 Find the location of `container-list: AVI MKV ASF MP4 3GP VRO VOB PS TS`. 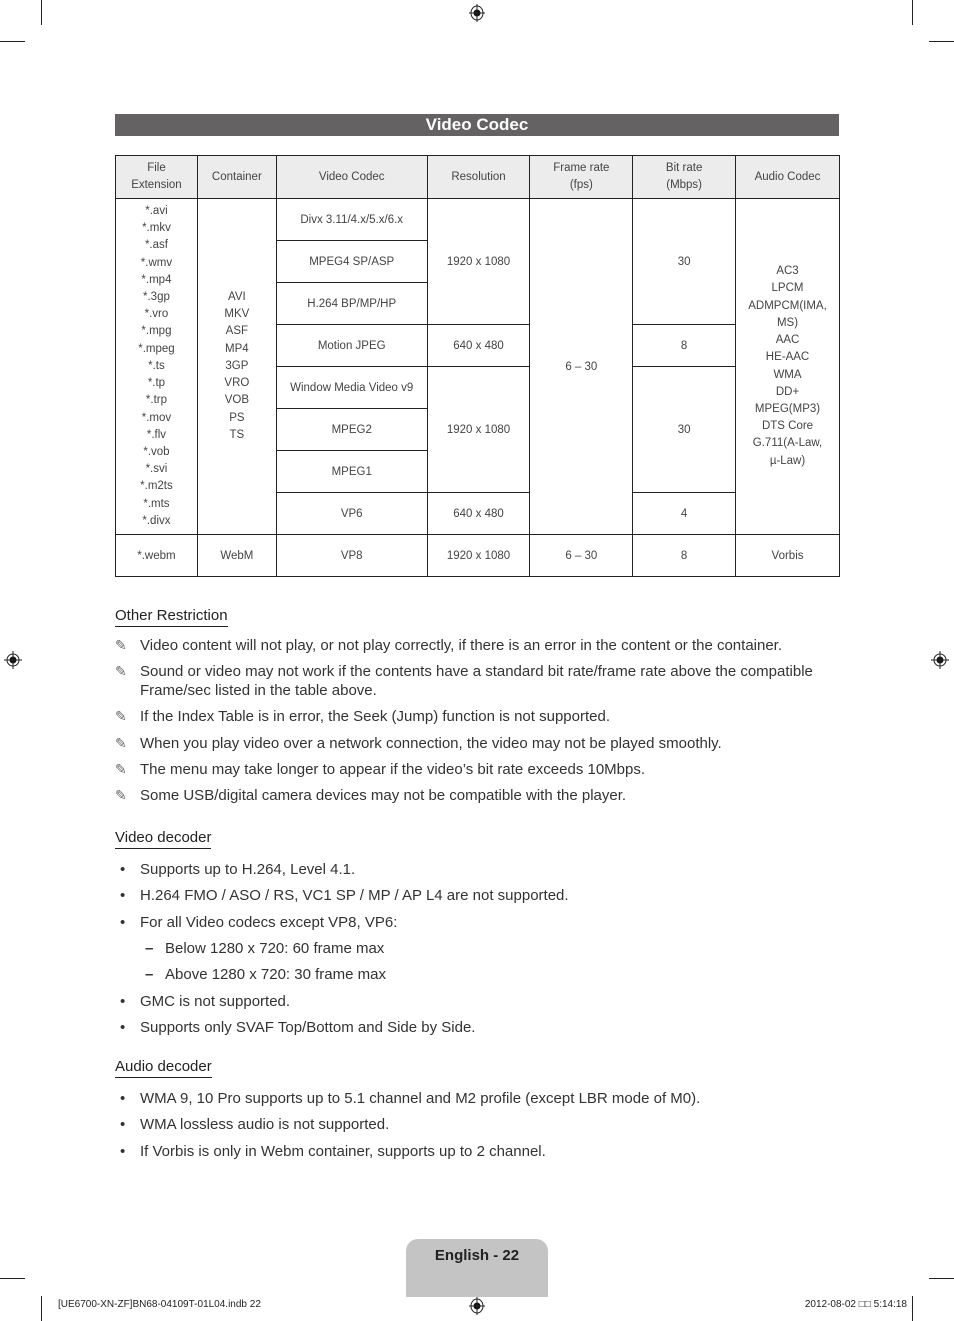

container-list: AVI MKV ASF MP4 3GP VRO VOB PS TS is located at coordinates (236, 366).